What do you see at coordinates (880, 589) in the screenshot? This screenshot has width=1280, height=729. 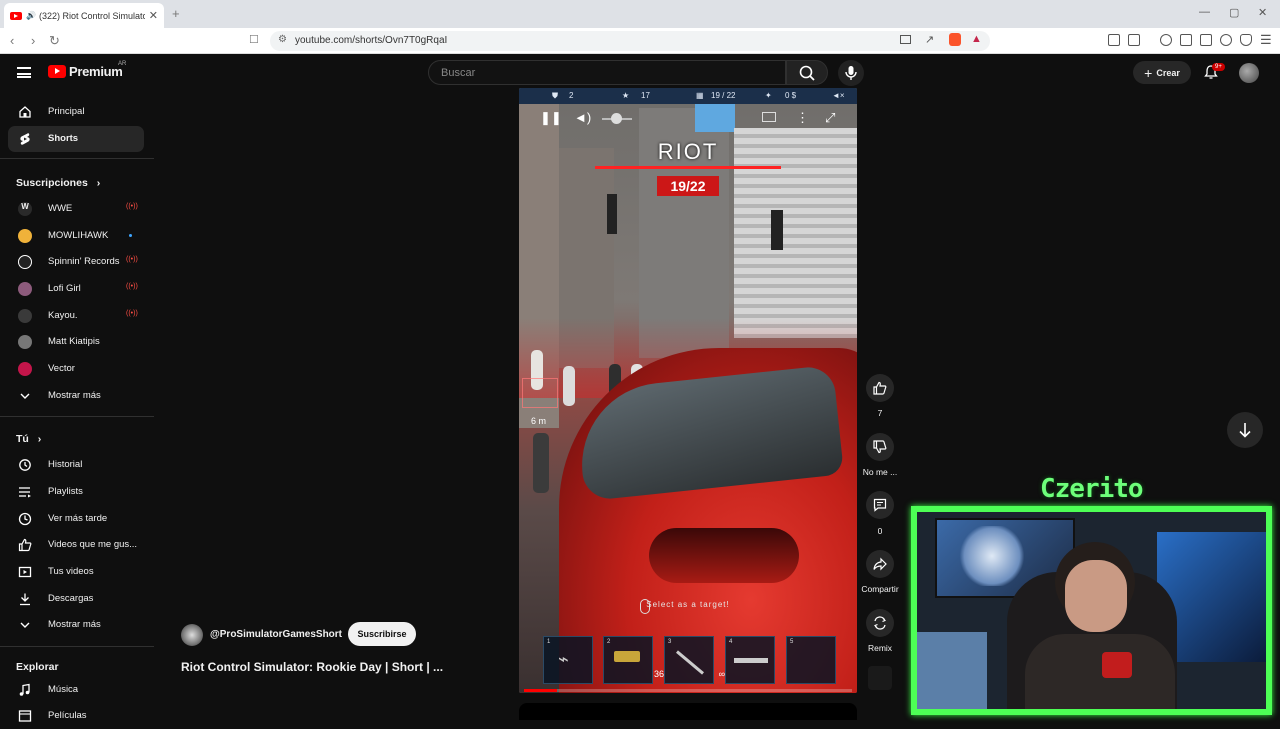 I see `share-label: Compartir` at bounding box center [880, 589].